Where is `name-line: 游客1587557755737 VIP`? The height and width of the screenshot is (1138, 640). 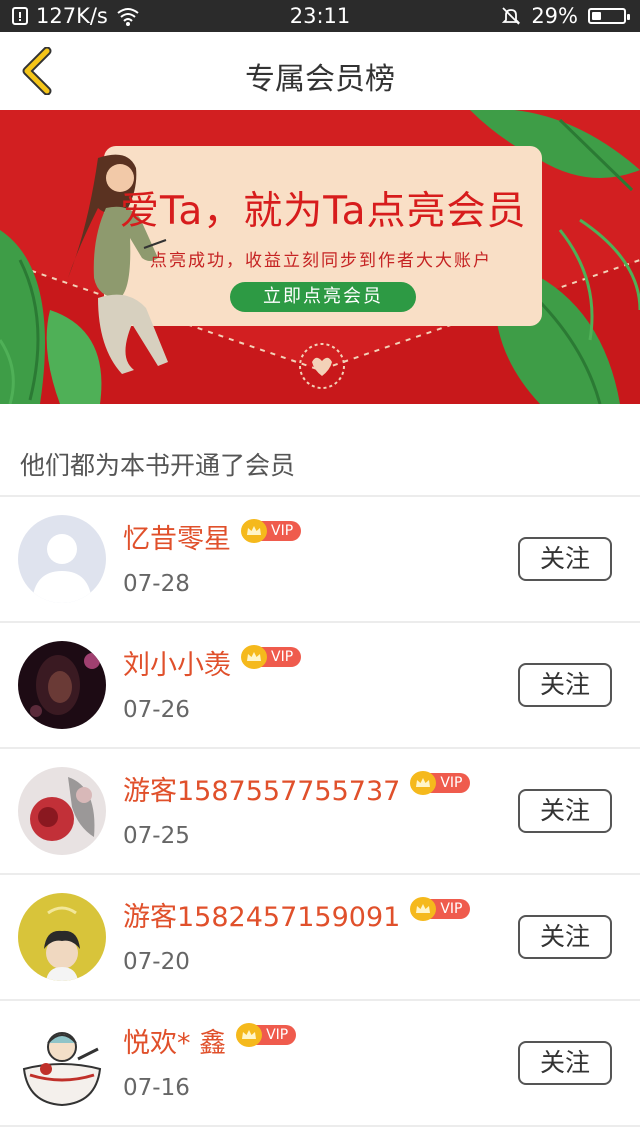 name-line: 游客1587557755737 VIP is located at coordinates (297, 790).